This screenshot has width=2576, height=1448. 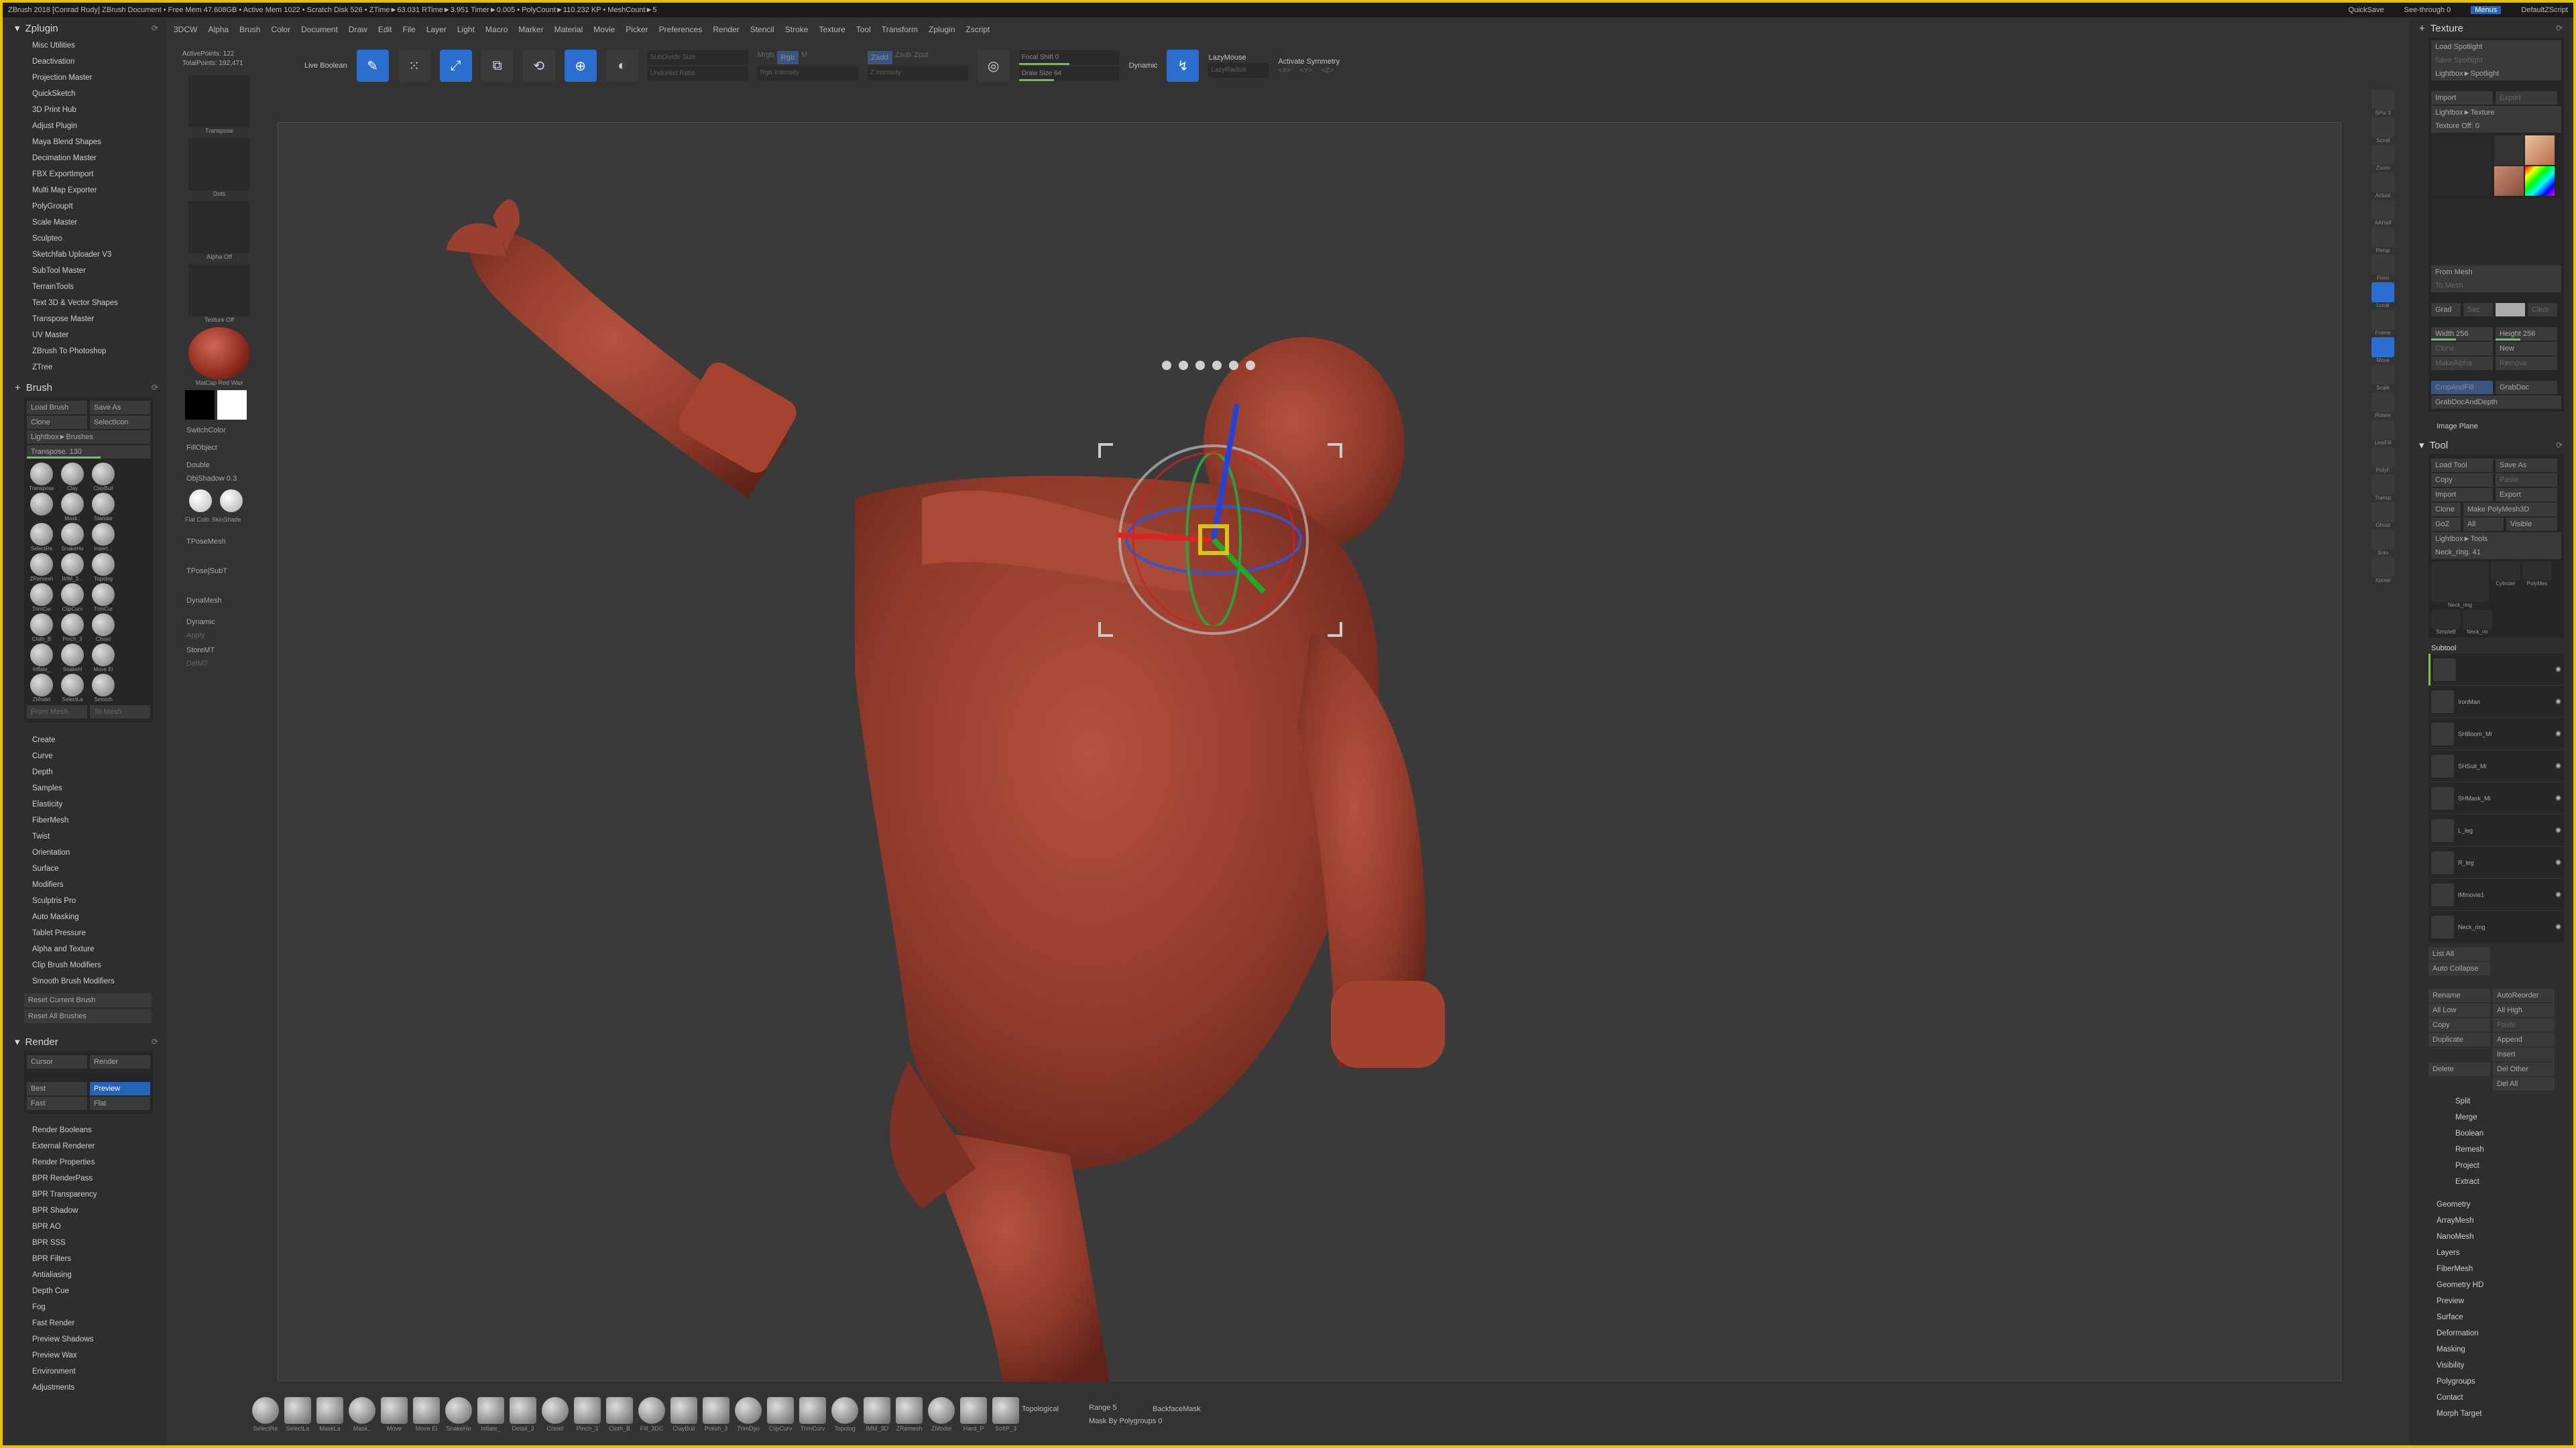 I want to click on tool-palette-header: ▾ Tool ⟳, so click(x=2490, y=445).